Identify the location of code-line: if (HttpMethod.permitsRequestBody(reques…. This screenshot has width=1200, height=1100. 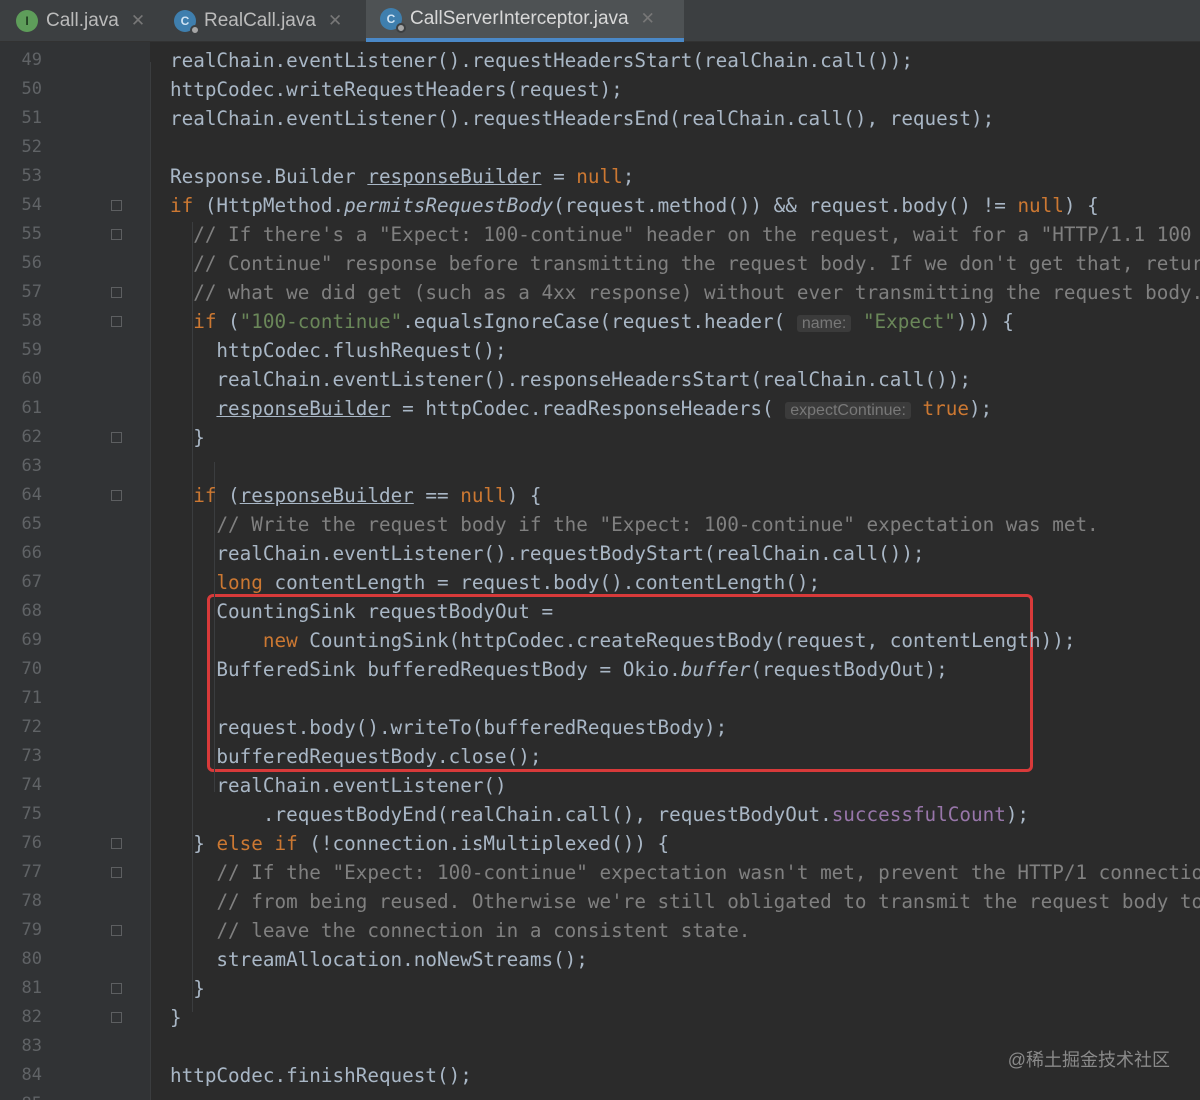
(634, 205).